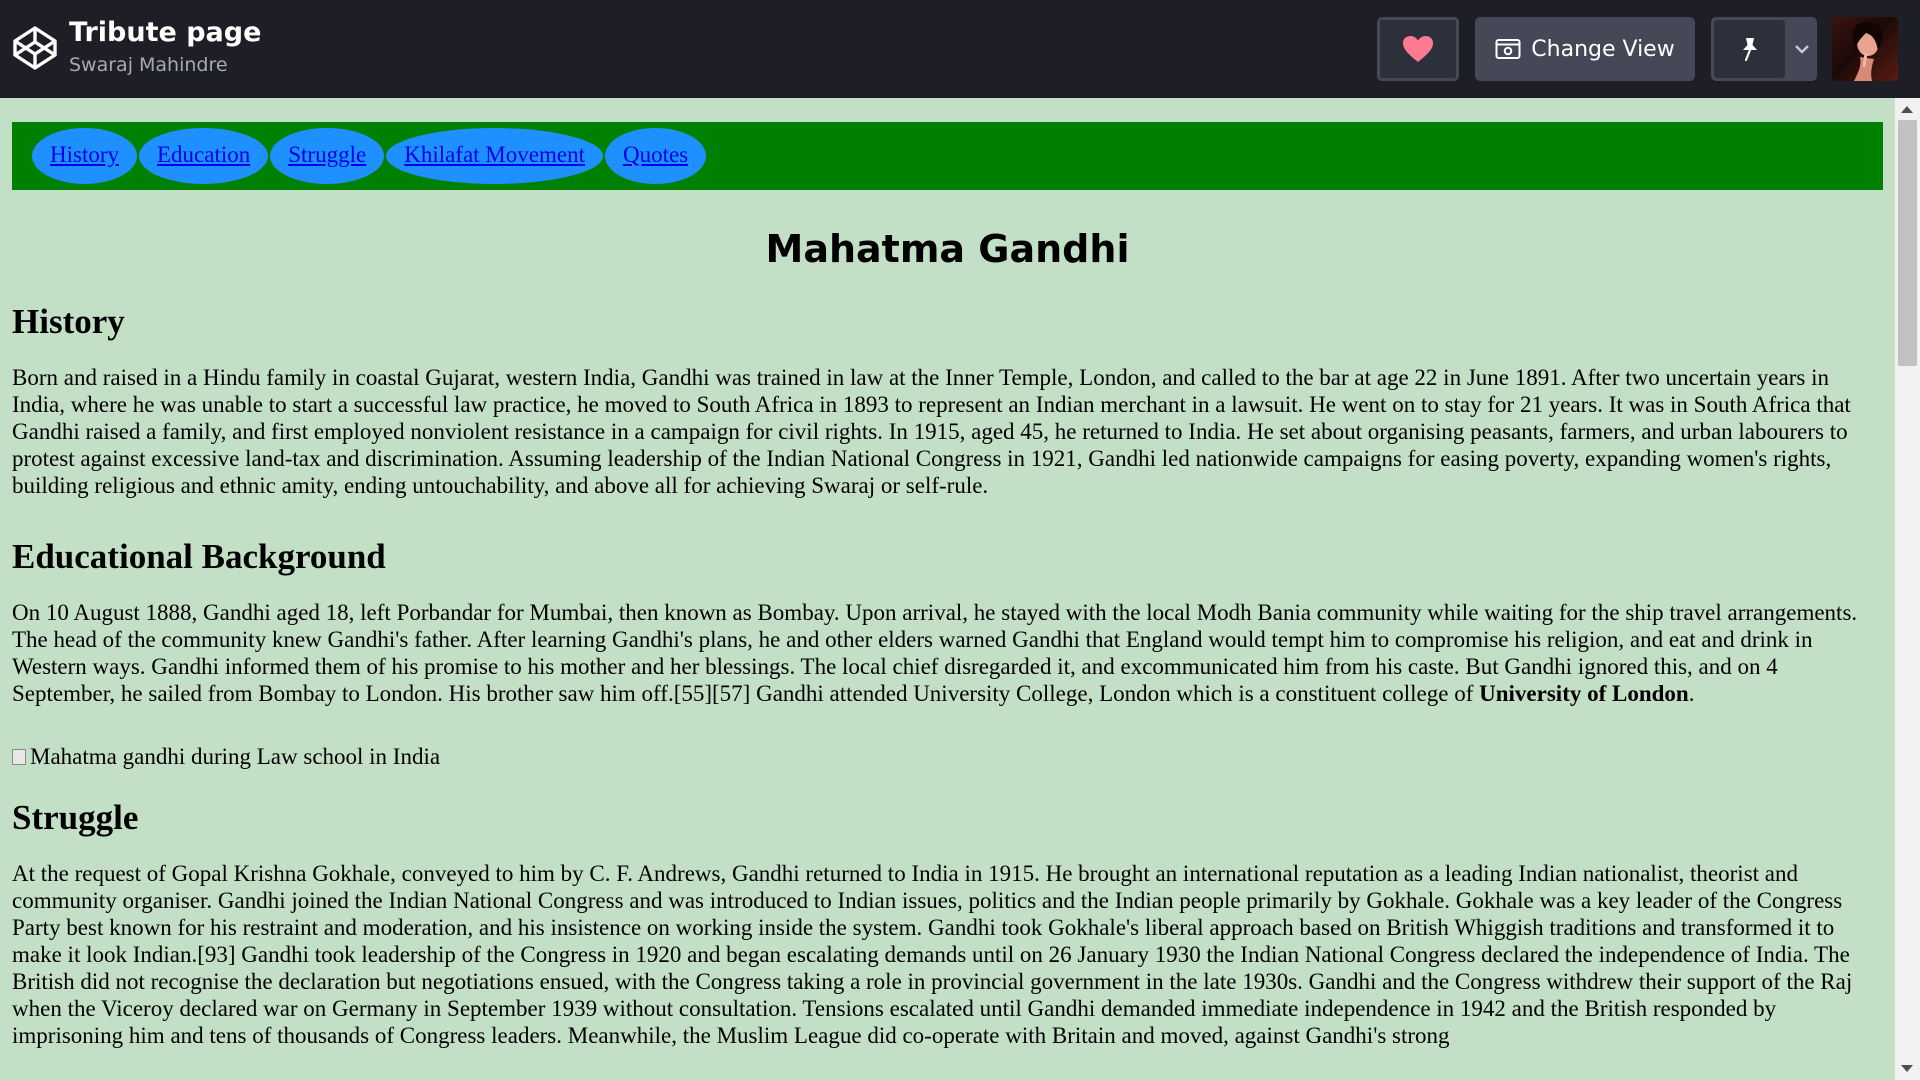  I want to click on pen-title-block: Tribute page Swaraj Mahindre, so click(165, 46).